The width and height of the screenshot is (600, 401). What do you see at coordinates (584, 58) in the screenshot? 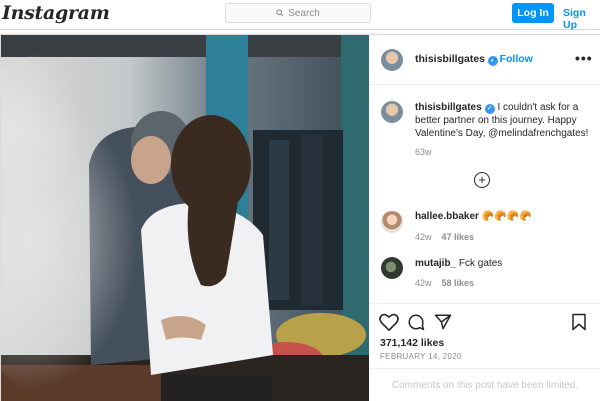
I see `more-options-icon: •••` at bounding box center [584, 58].